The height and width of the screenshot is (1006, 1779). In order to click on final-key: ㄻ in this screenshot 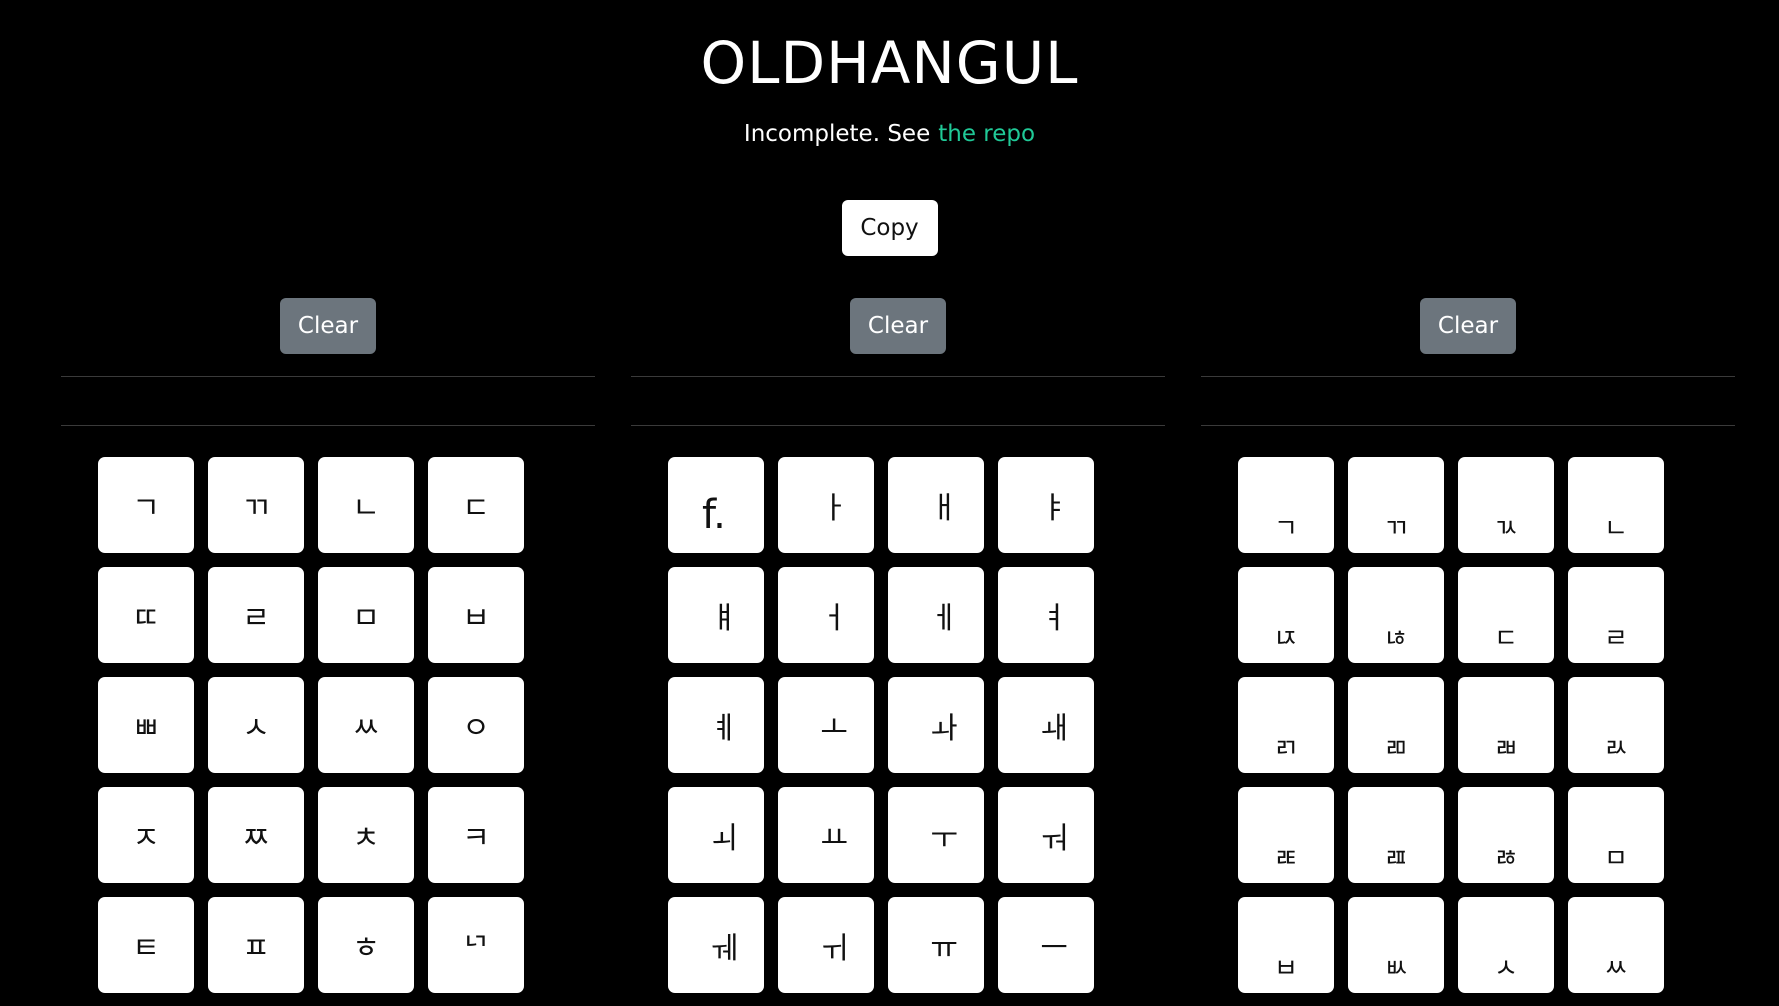, I will do `click(1396, 725)`.